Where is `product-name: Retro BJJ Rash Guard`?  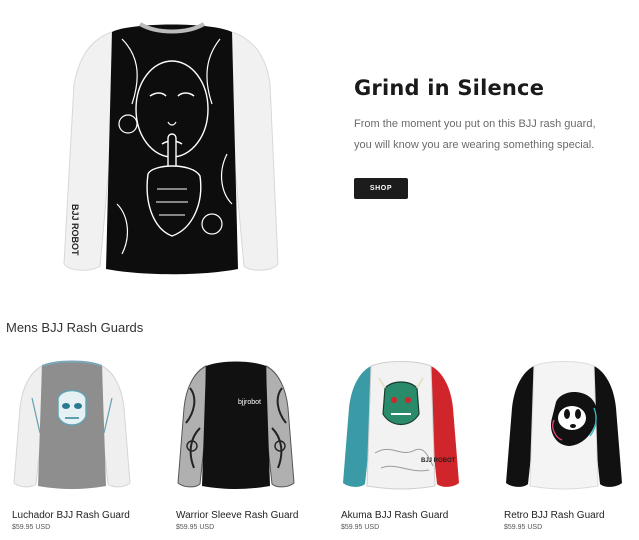
product-name: Retro BJJ Rash Guard is located at coordinates (554, 515).